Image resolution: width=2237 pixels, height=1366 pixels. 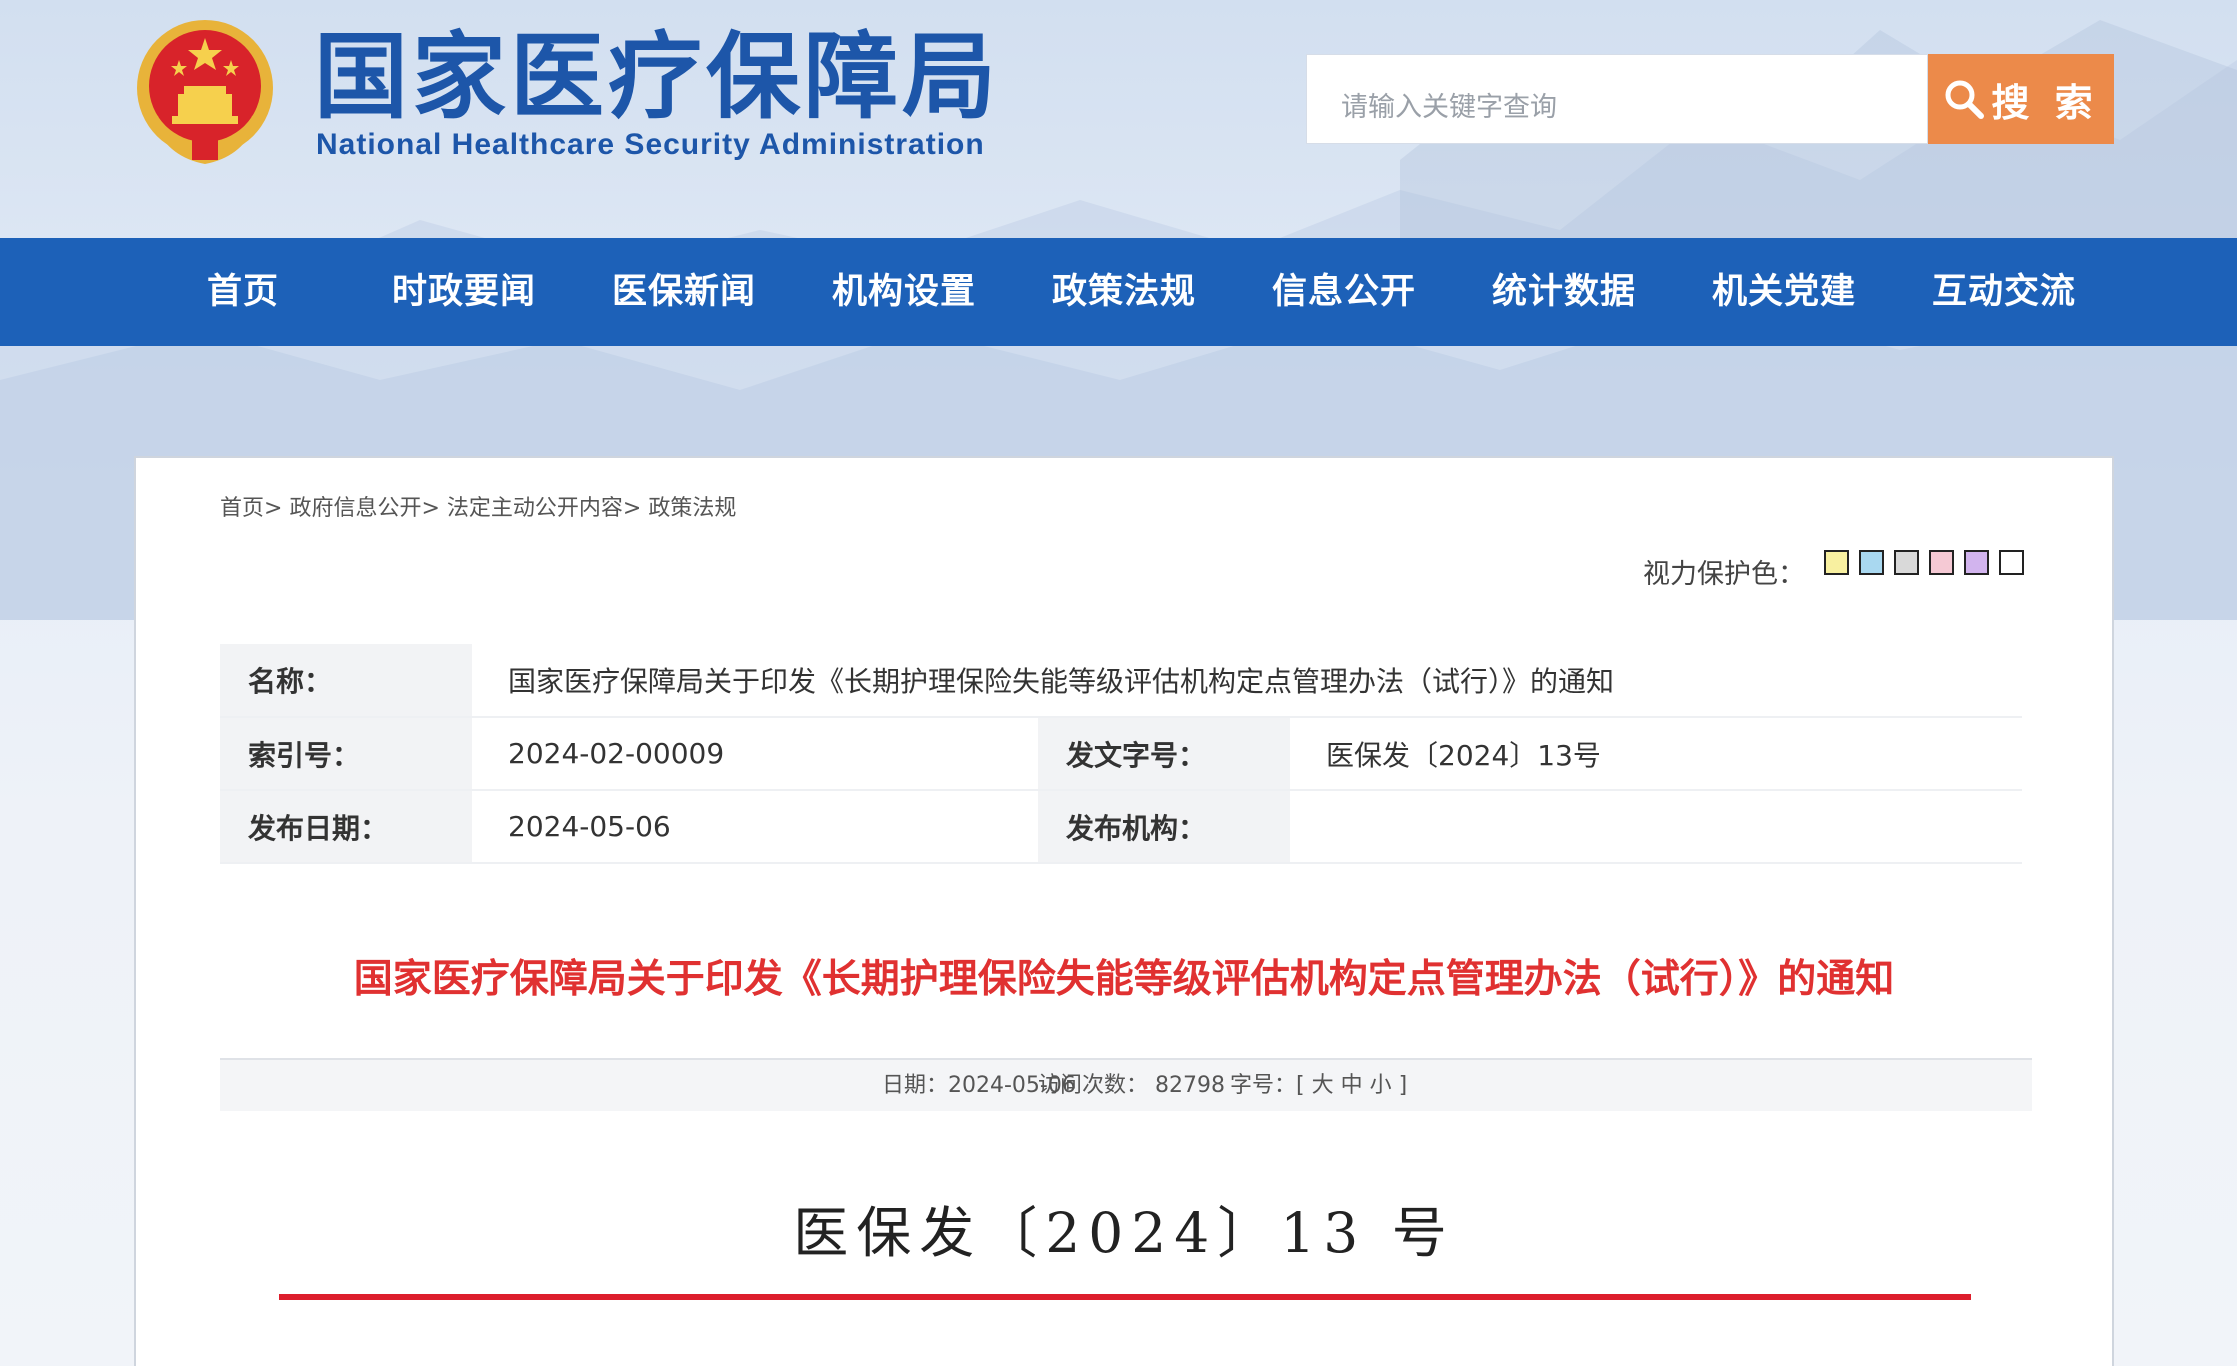 I want to click on site-title: 国家医疗保障局, so click(x=657, y=77).